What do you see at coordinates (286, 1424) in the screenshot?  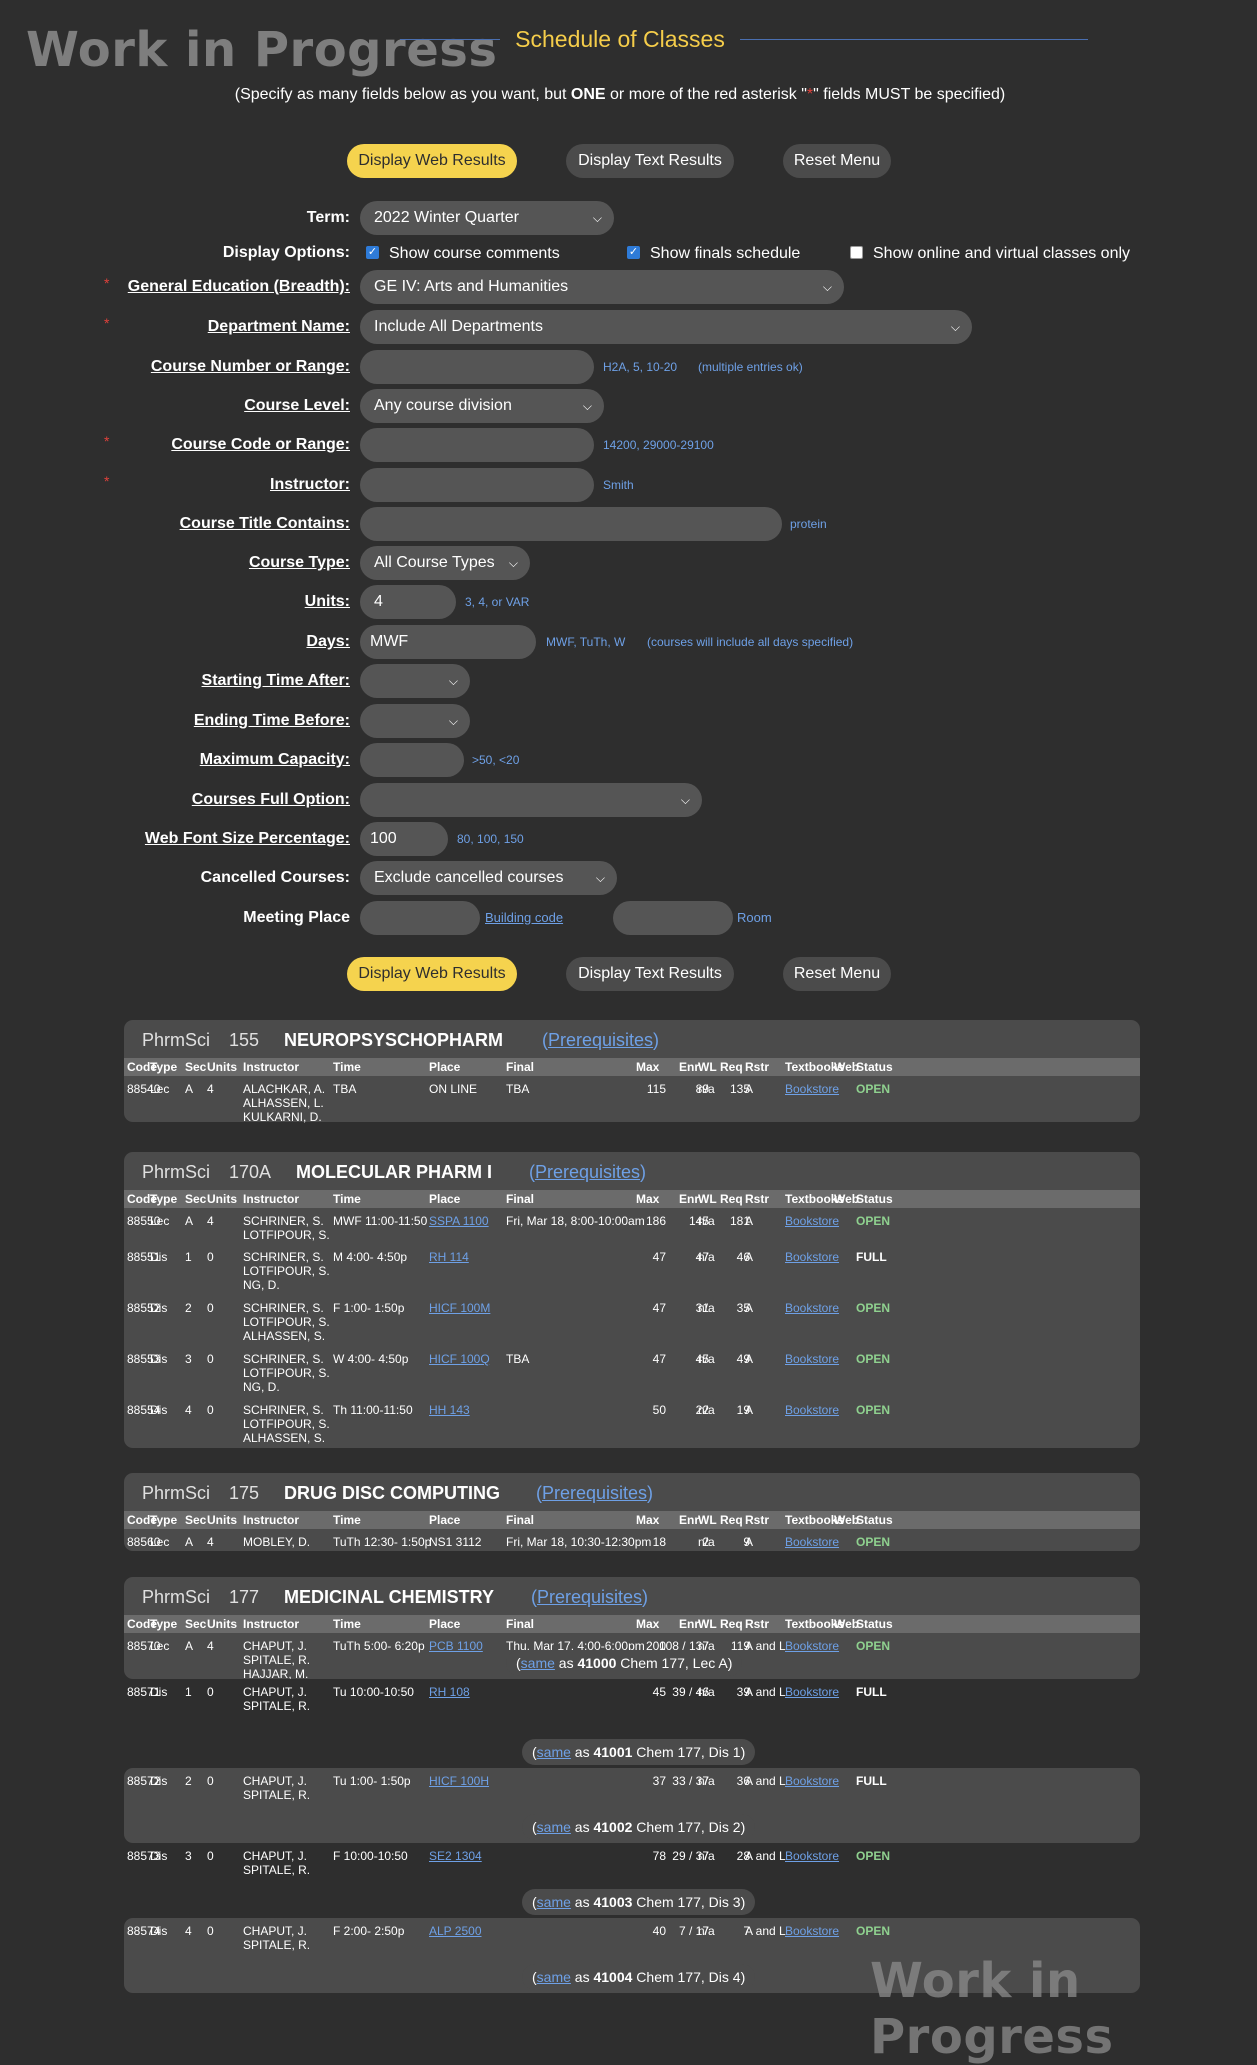 I see `instructor-cell: SCHRINER, S. LOTFIPOUR, S. ALHASSEN, S.` at bounding box center [286, 1424].